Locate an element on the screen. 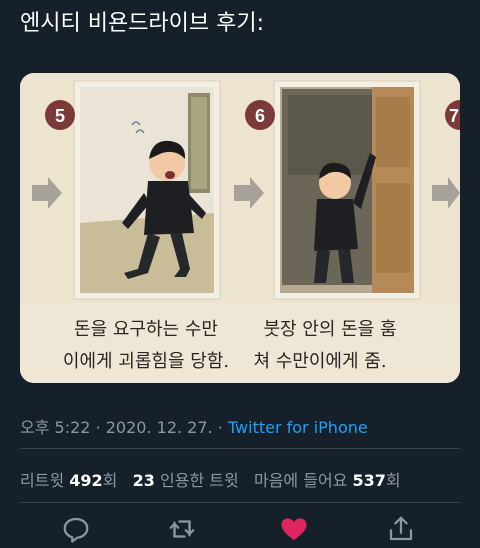 The height and width of the screenshot is (548, 480). caption-5-line2: 이에게 괴롭힘을 당함. is located at coordinates (146, 361).